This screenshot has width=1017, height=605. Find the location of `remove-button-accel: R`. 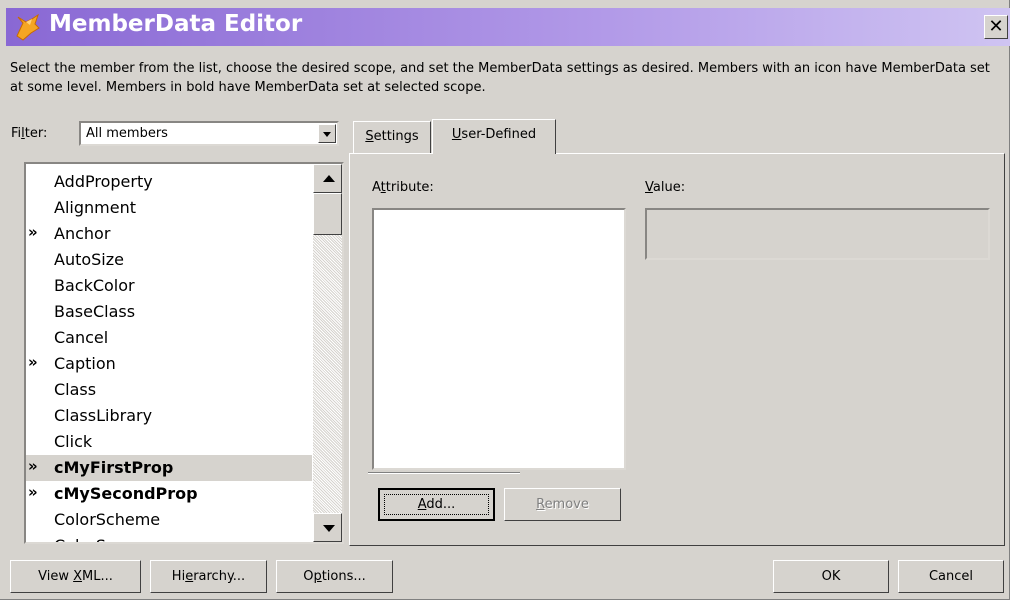

remove-button-accel: R is located at coordinates (540, 504).